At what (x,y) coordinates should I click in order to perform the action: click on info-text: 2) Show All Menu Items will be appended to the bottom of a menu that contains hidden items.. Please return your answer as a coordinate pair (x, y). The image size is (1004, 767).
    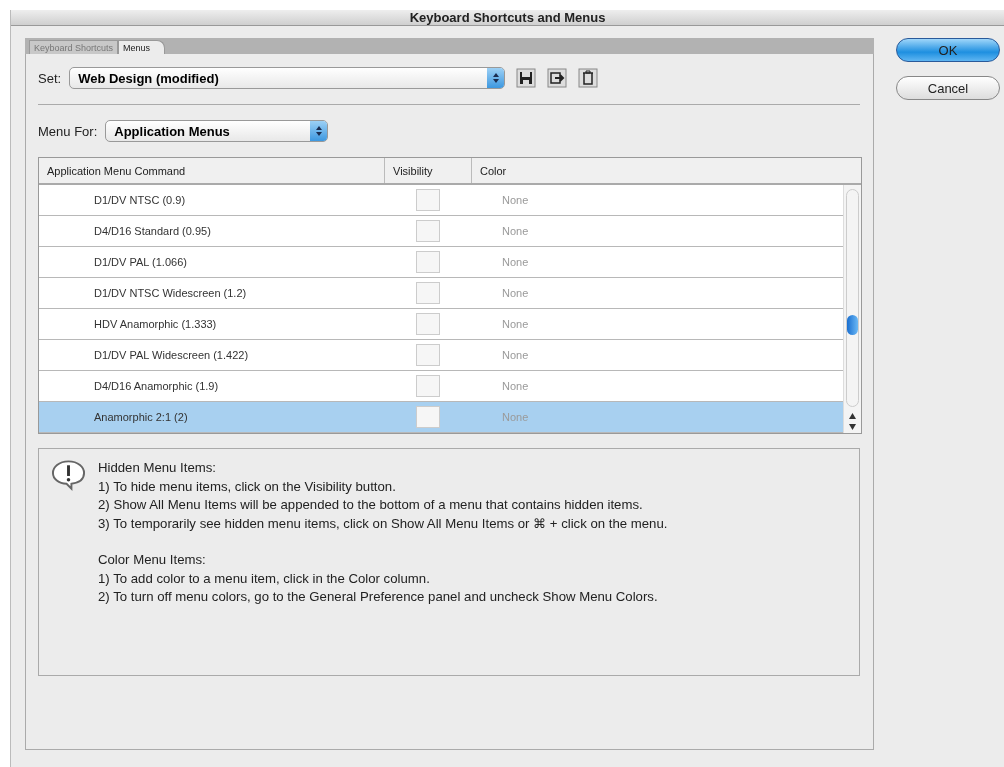
    Looking at the image, I should click on (371, 505).